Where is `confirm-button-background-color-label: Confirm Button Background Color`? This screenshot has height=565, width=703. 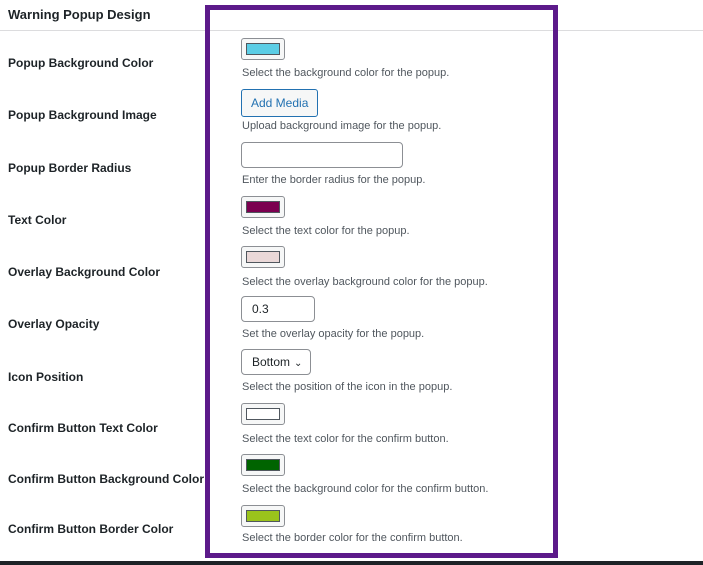 confirm-button-background-color-label: Confirm Button Background Color is located at coordinates (106, 479).